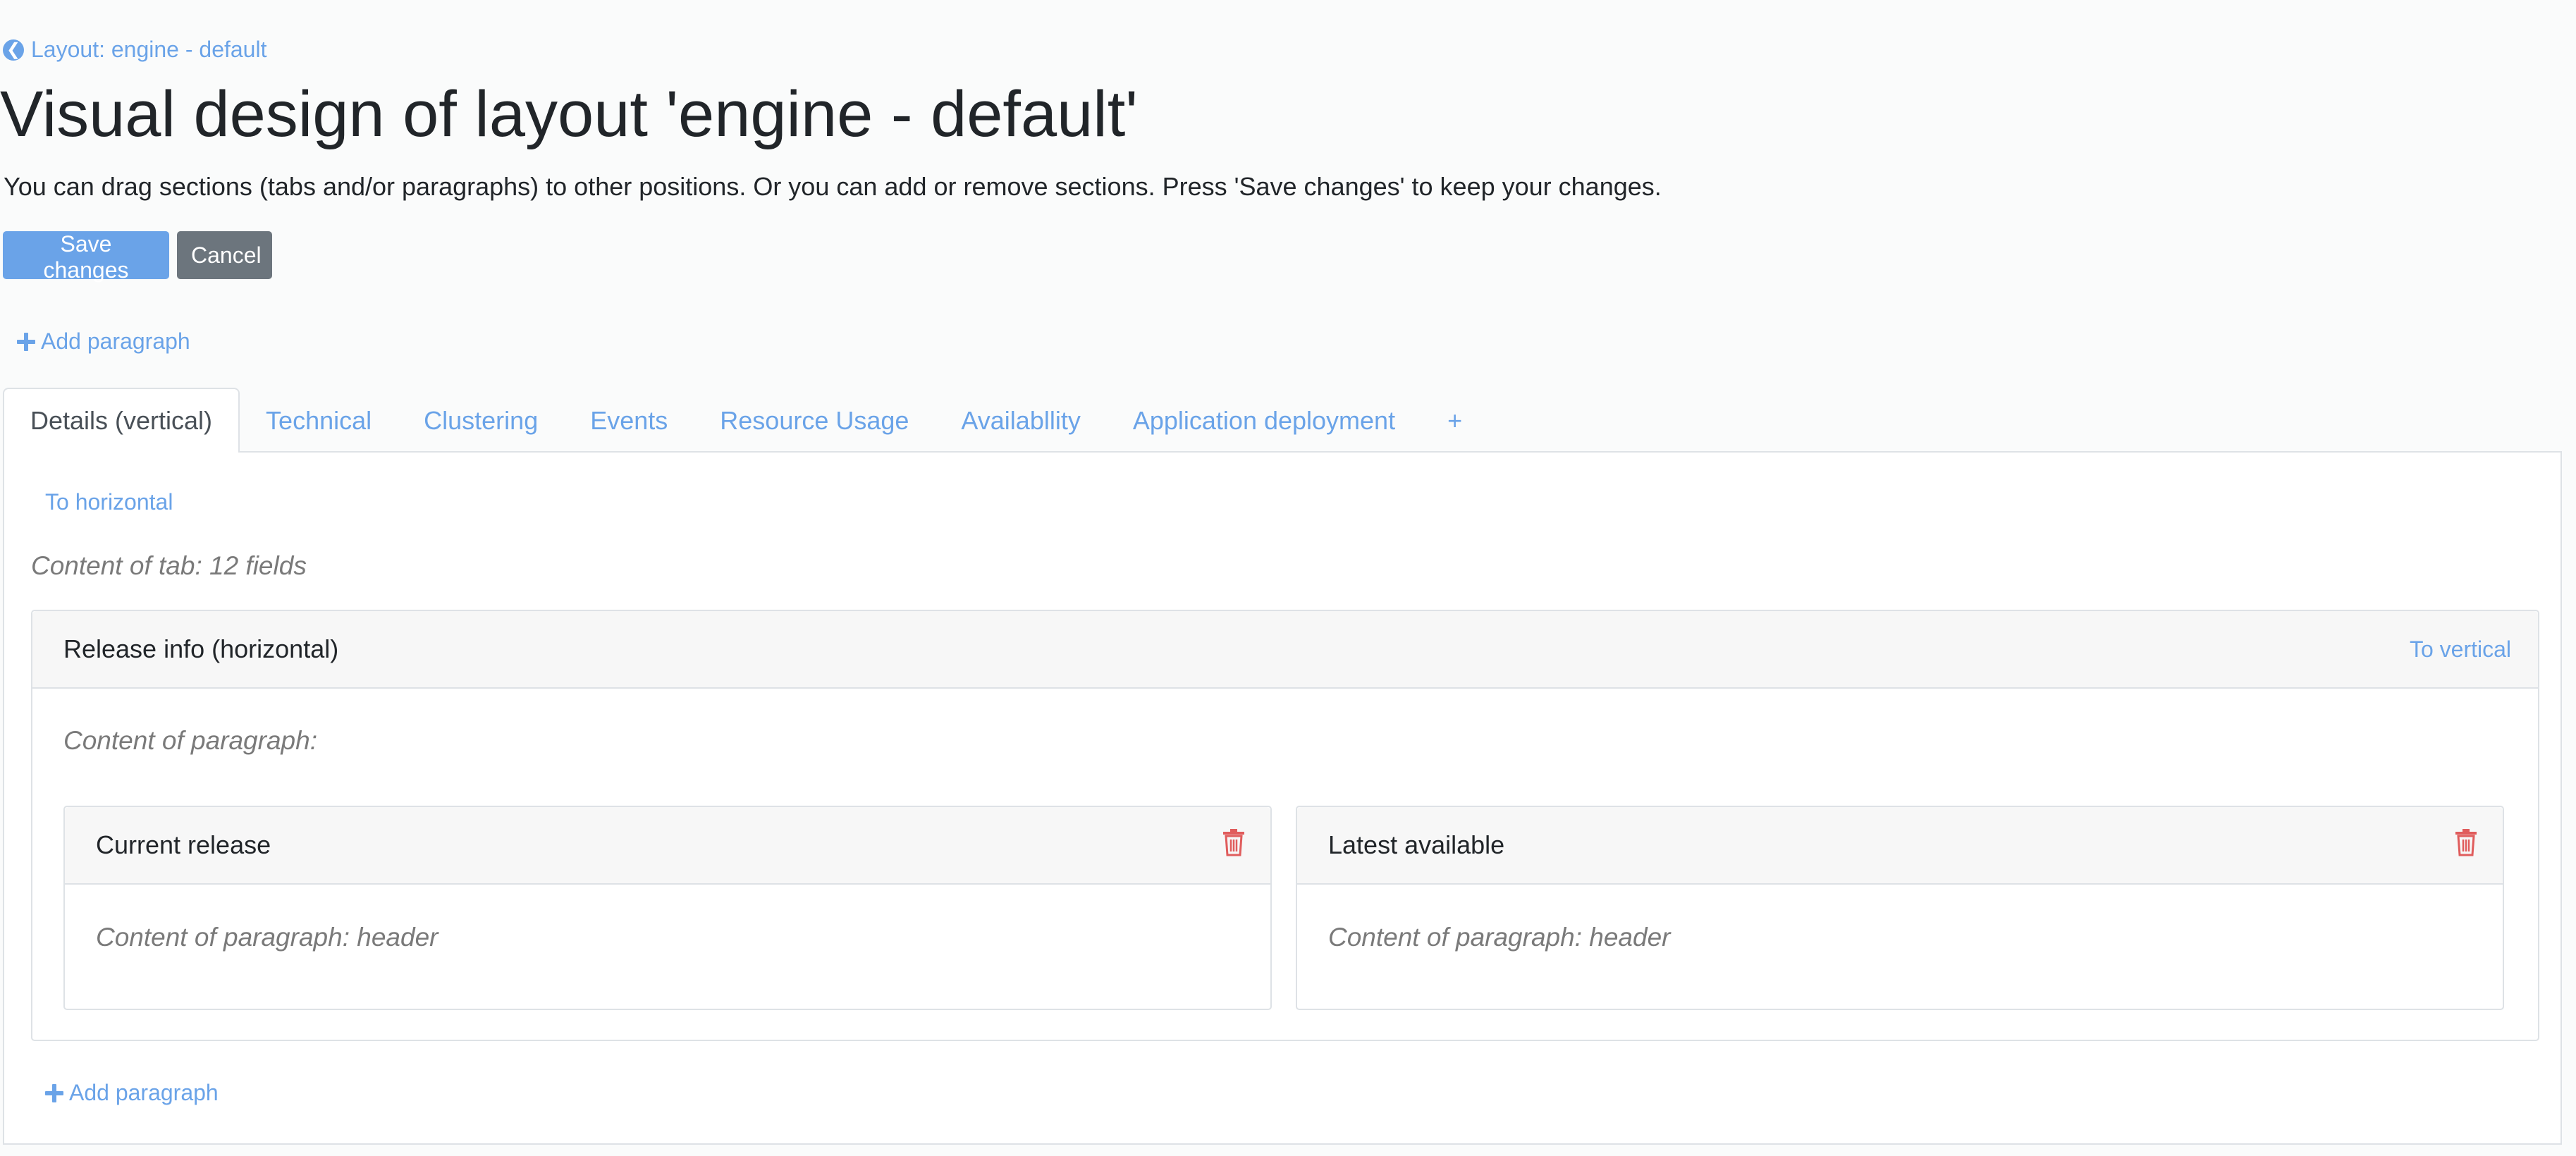 This screenshot has height=1156, width=2576. Describe the element at coordinates (121, 420) in the screenshot. I see `tab-details-vertical: Details (vertical)` at that location.